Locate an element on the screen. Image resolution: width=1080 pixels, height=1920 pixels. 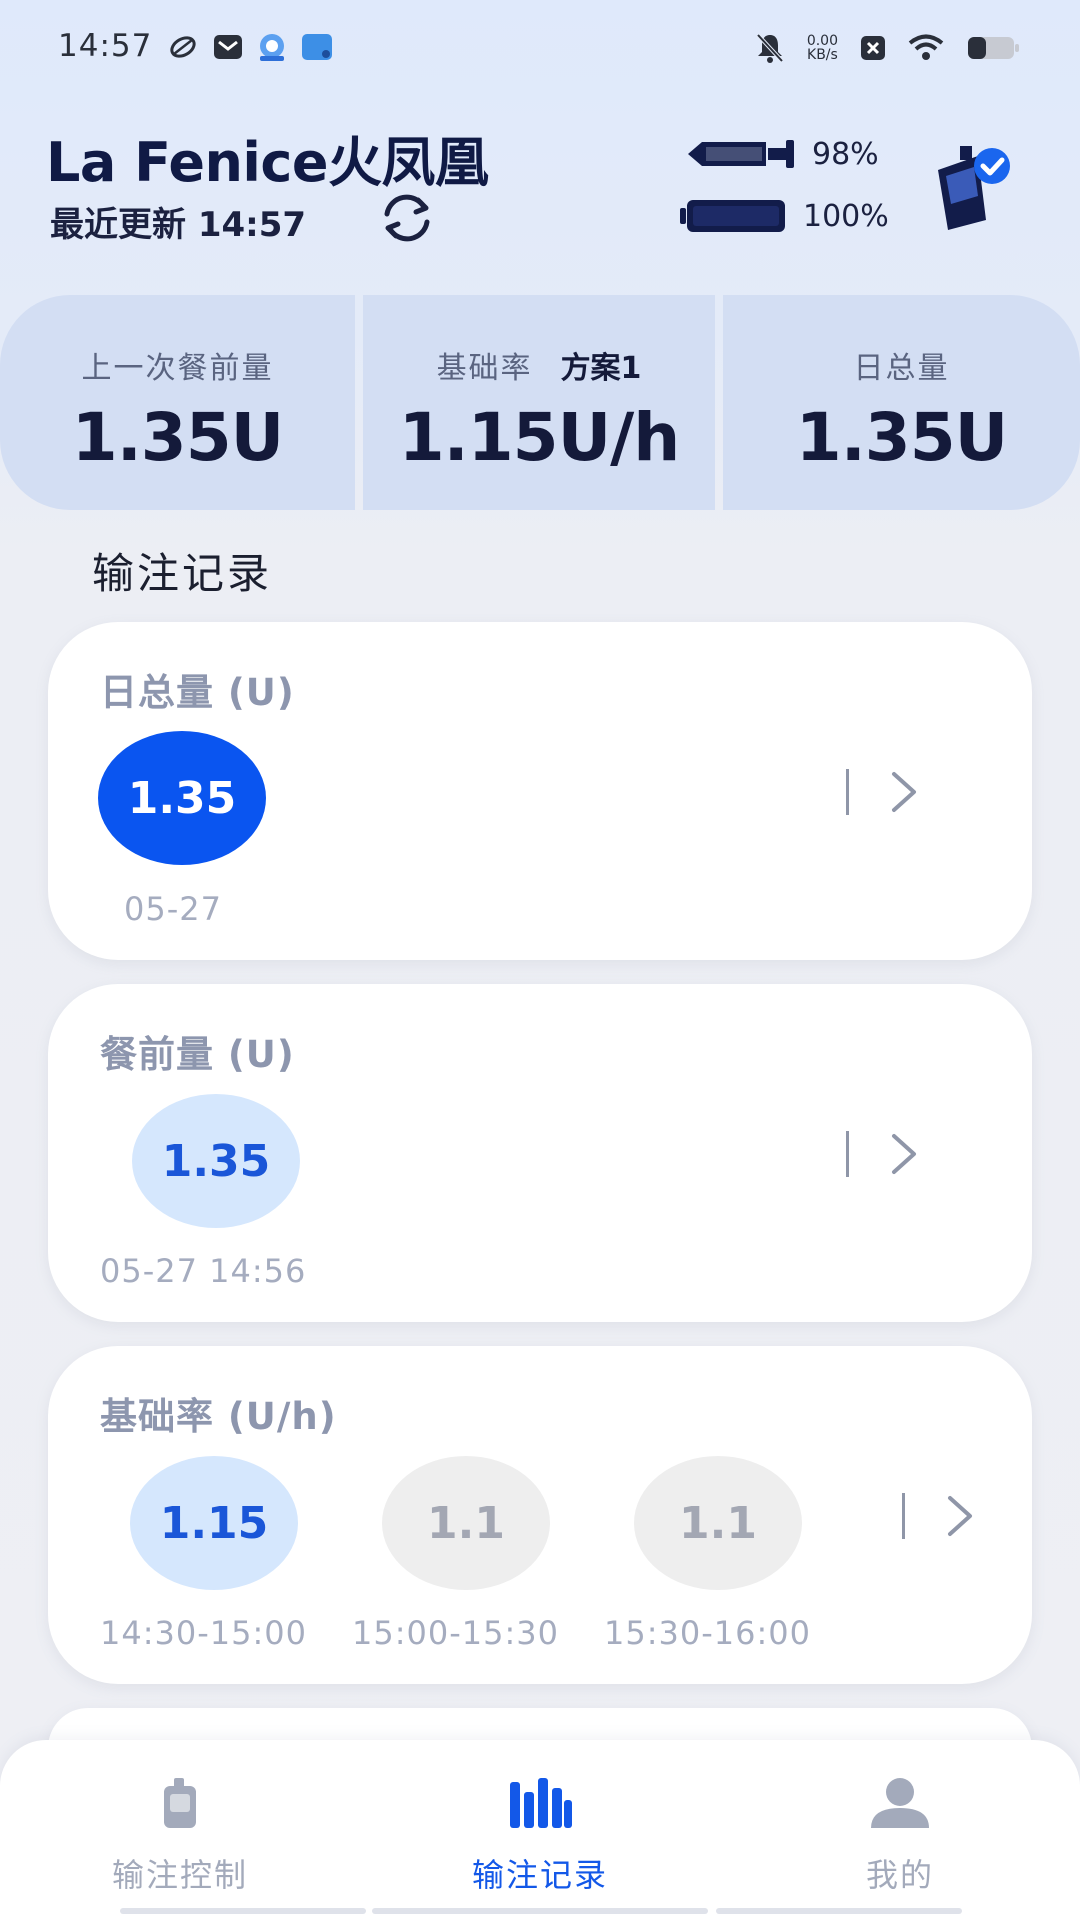
status-right-group: 0.00 KB/s is located at coordinates (887, 48).